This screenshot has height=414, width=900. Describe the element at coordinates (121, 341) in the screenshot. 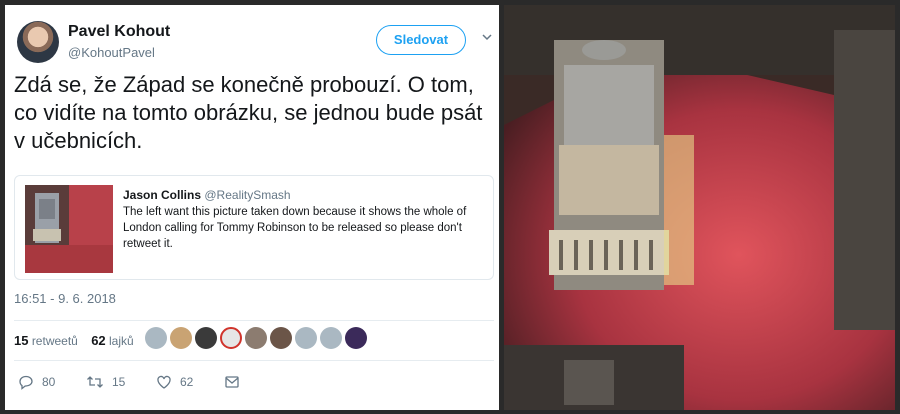

I see `likes-label: lajků` at that location.